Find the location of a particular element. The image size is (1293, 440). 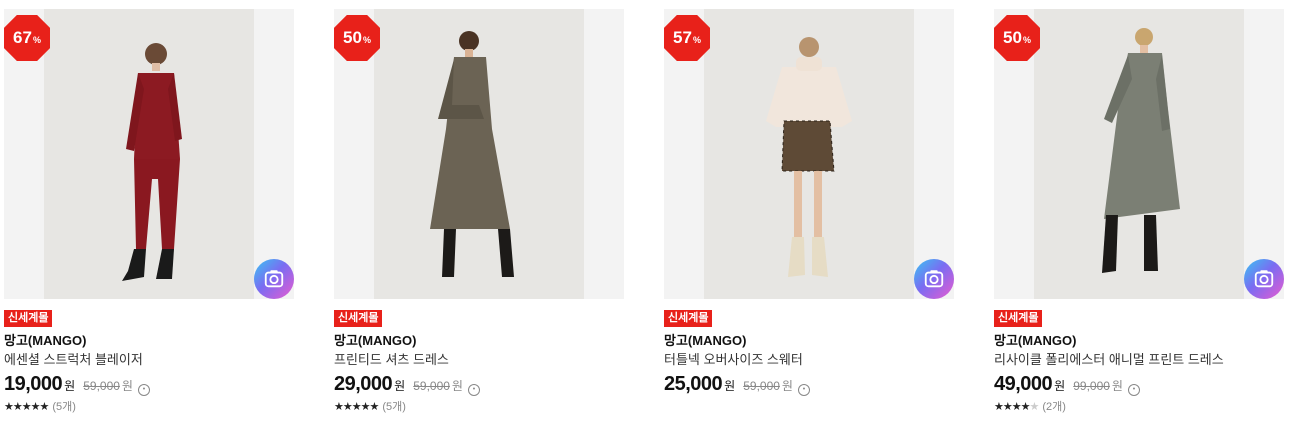

sale-price: 25,000 is located at coordinates (693, 384).